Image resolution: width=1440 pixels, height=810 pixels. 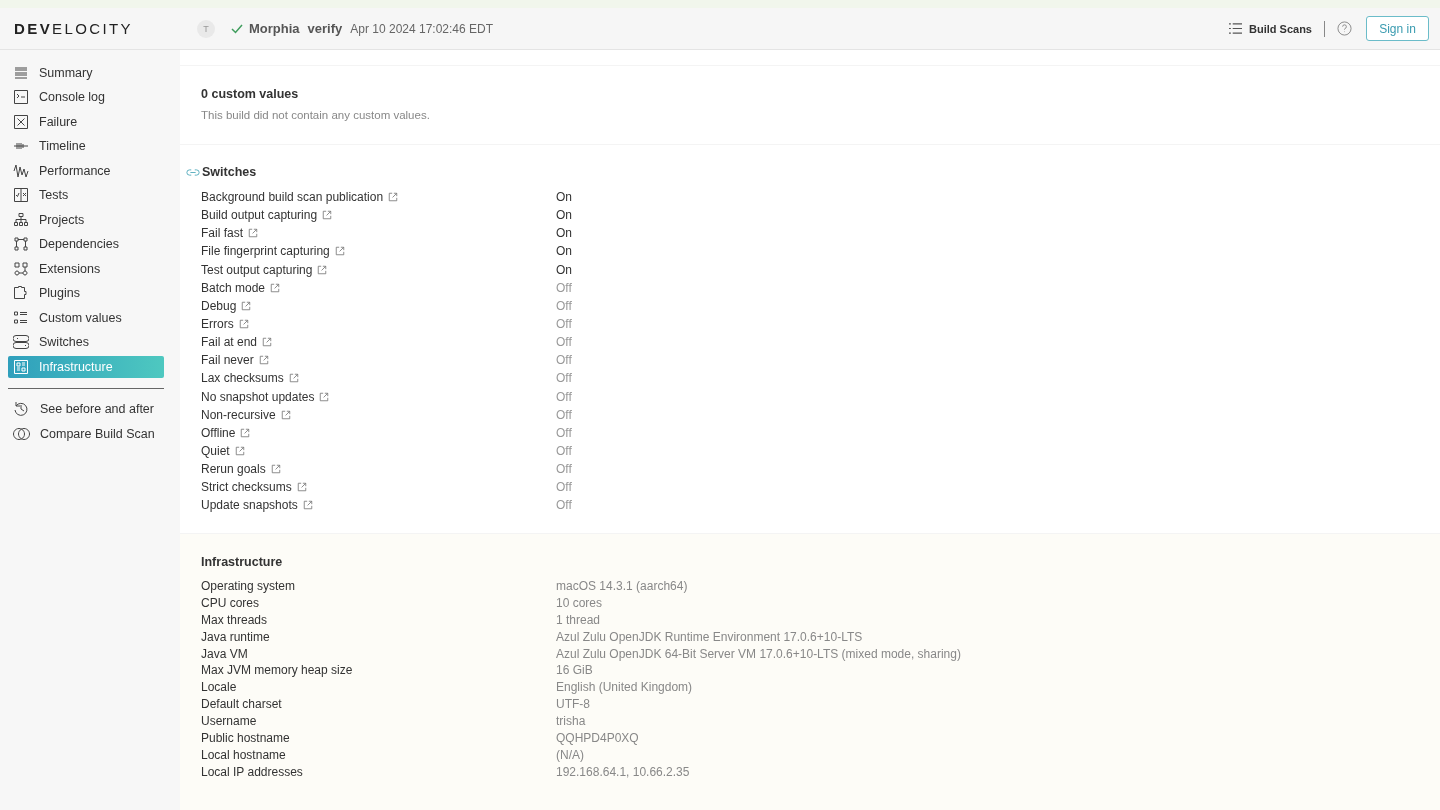 What do you see at coordinates (242, 704) in the screenshot?
I see `property-label: Default charset` at bounding box center [242, 704].